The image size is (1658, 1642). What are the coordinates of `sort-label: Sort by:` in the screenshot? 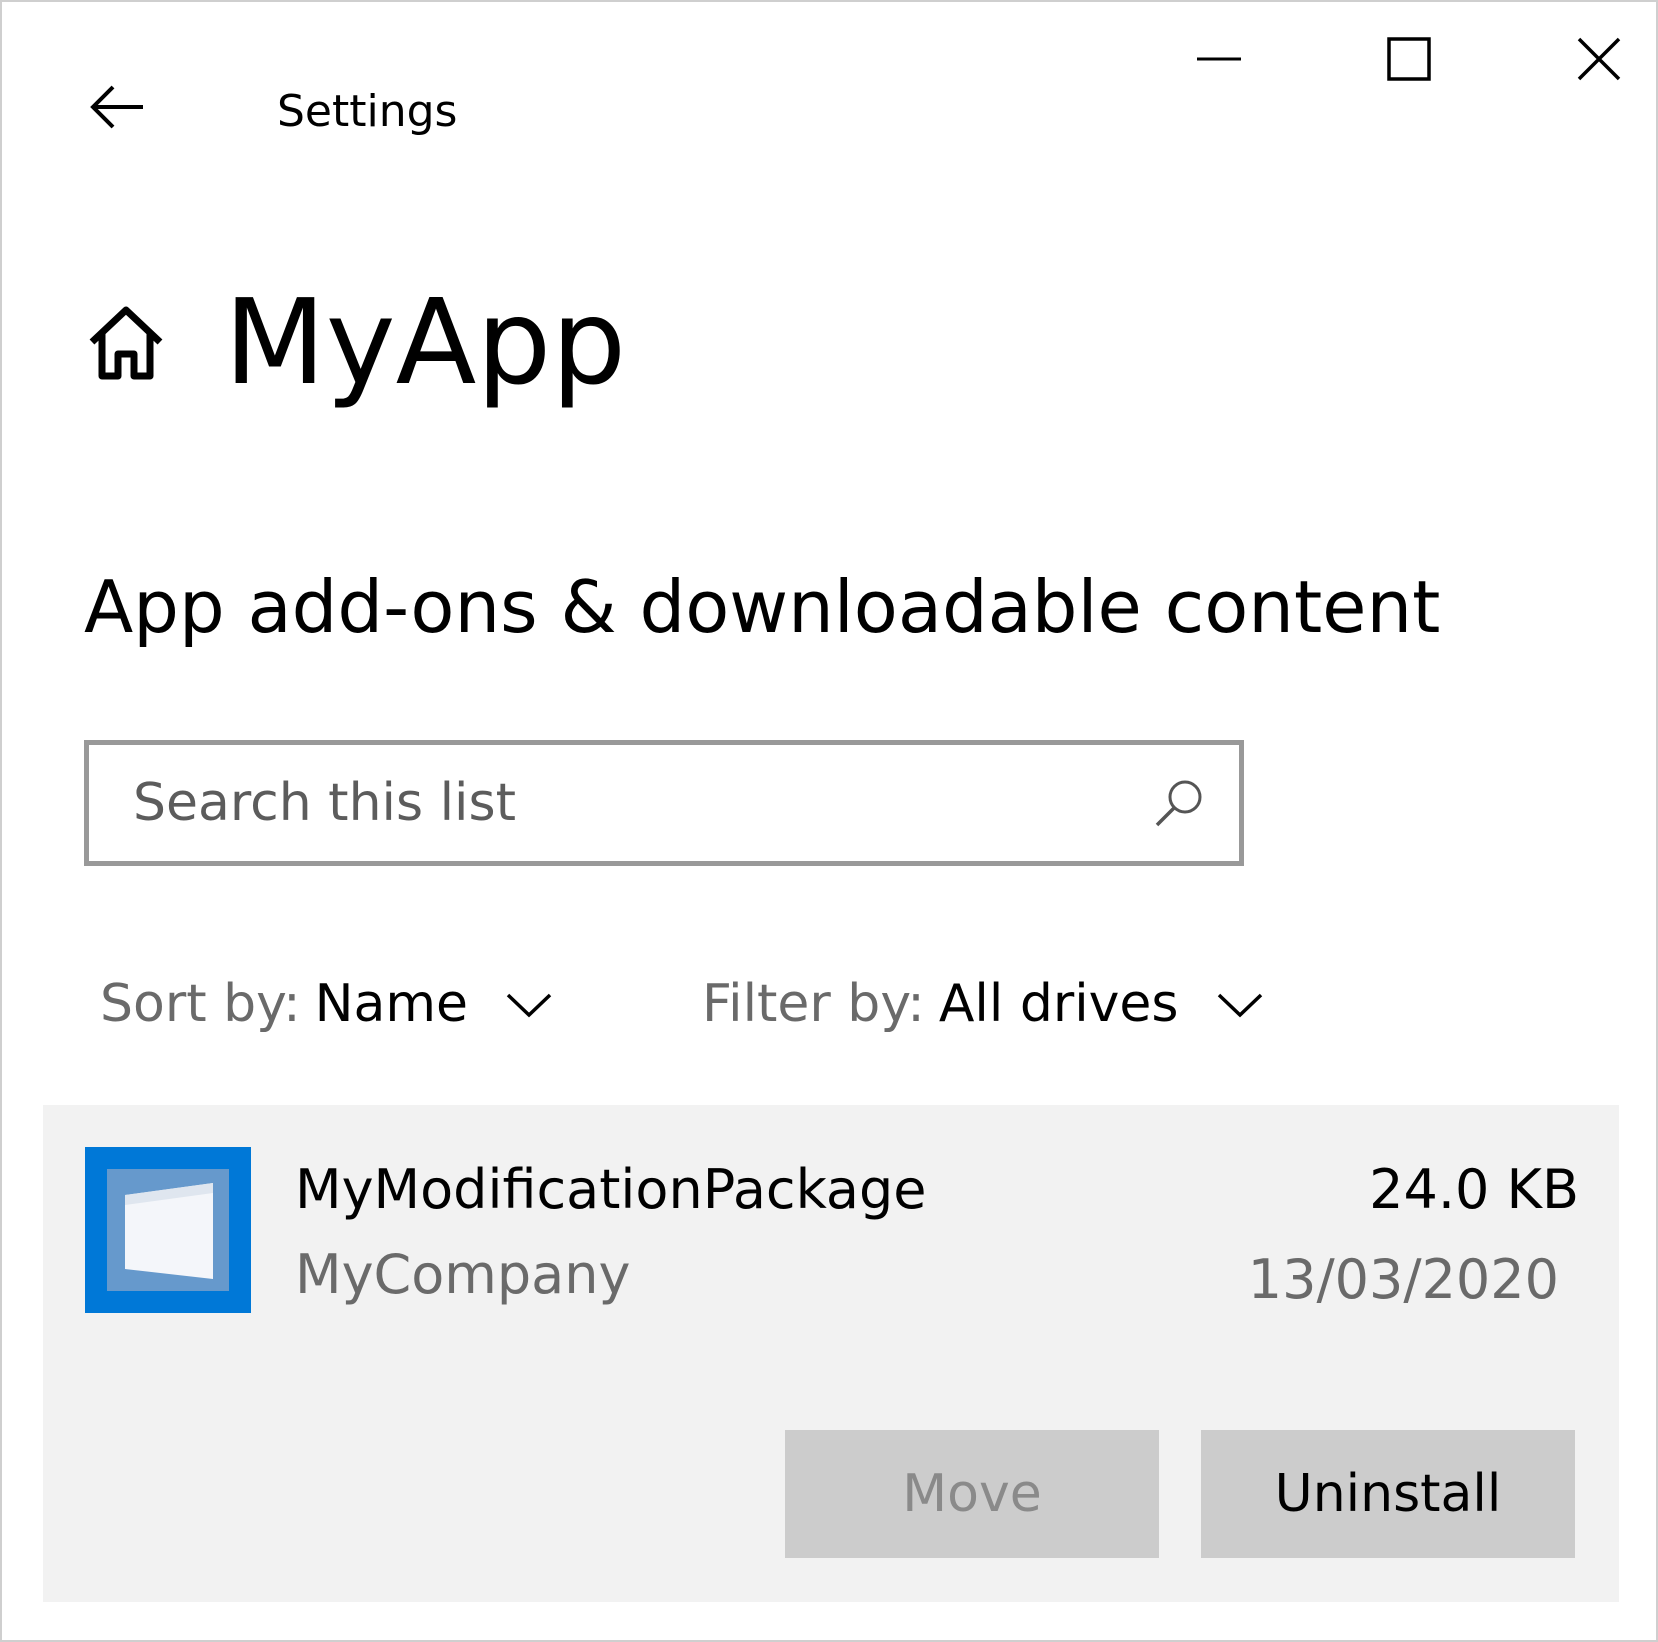 It's located at (200, 1004).